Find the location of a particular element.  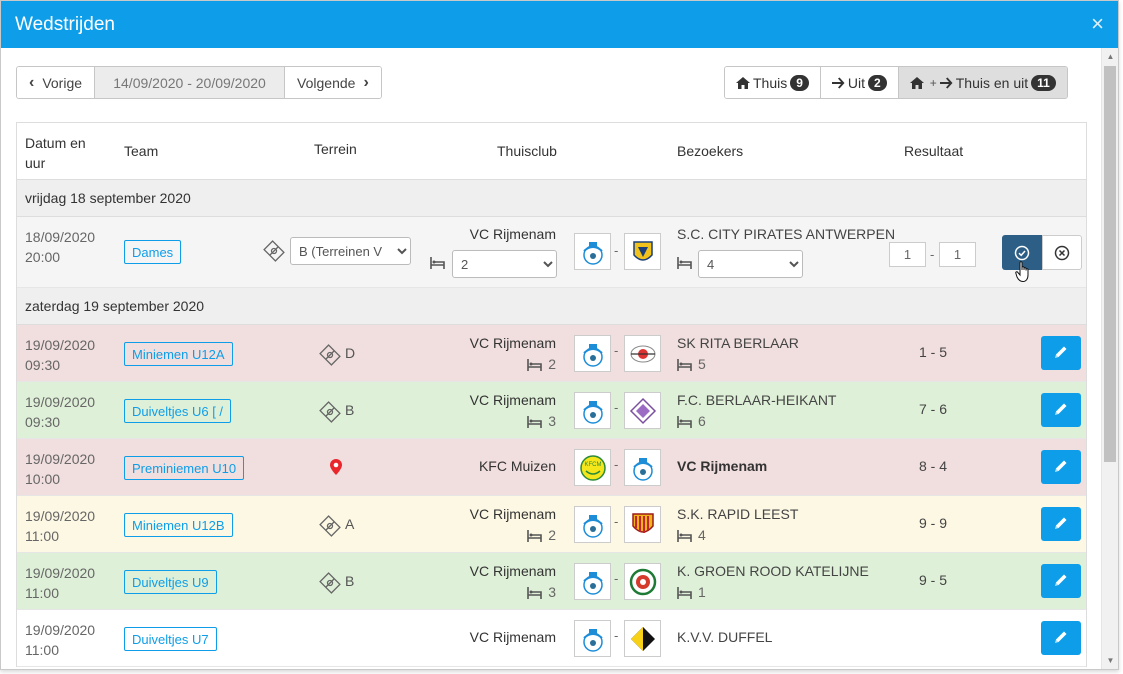

vertical-scrollbar: ▲ ▼ is located at coordinates (1109, 358).